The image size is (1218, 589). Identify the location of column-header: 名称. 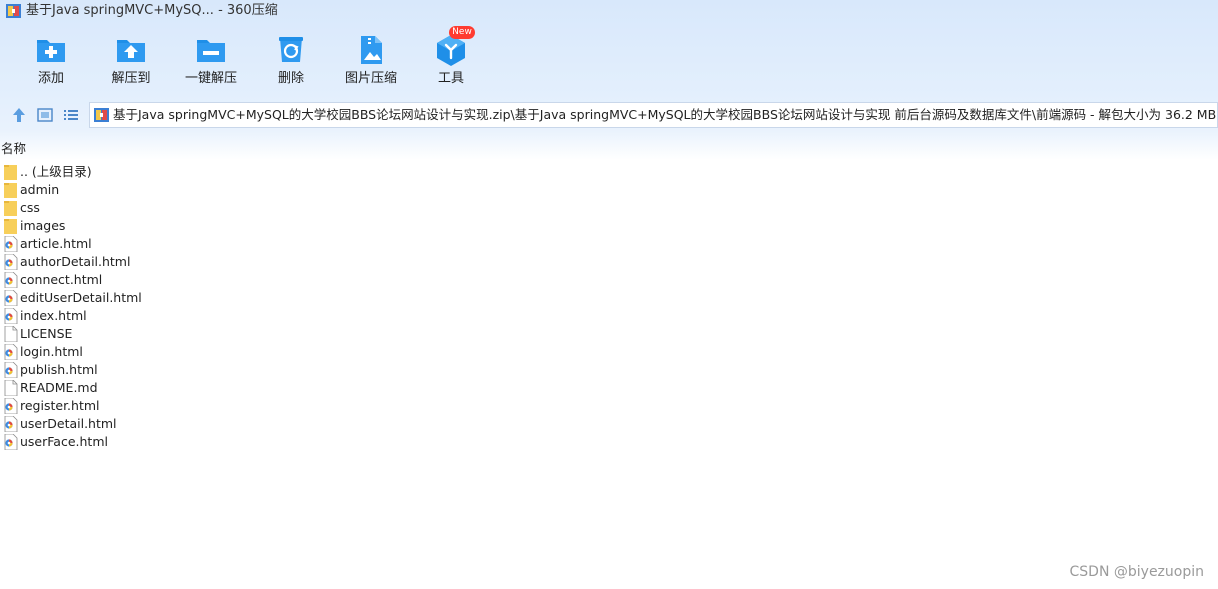
(609, 149).